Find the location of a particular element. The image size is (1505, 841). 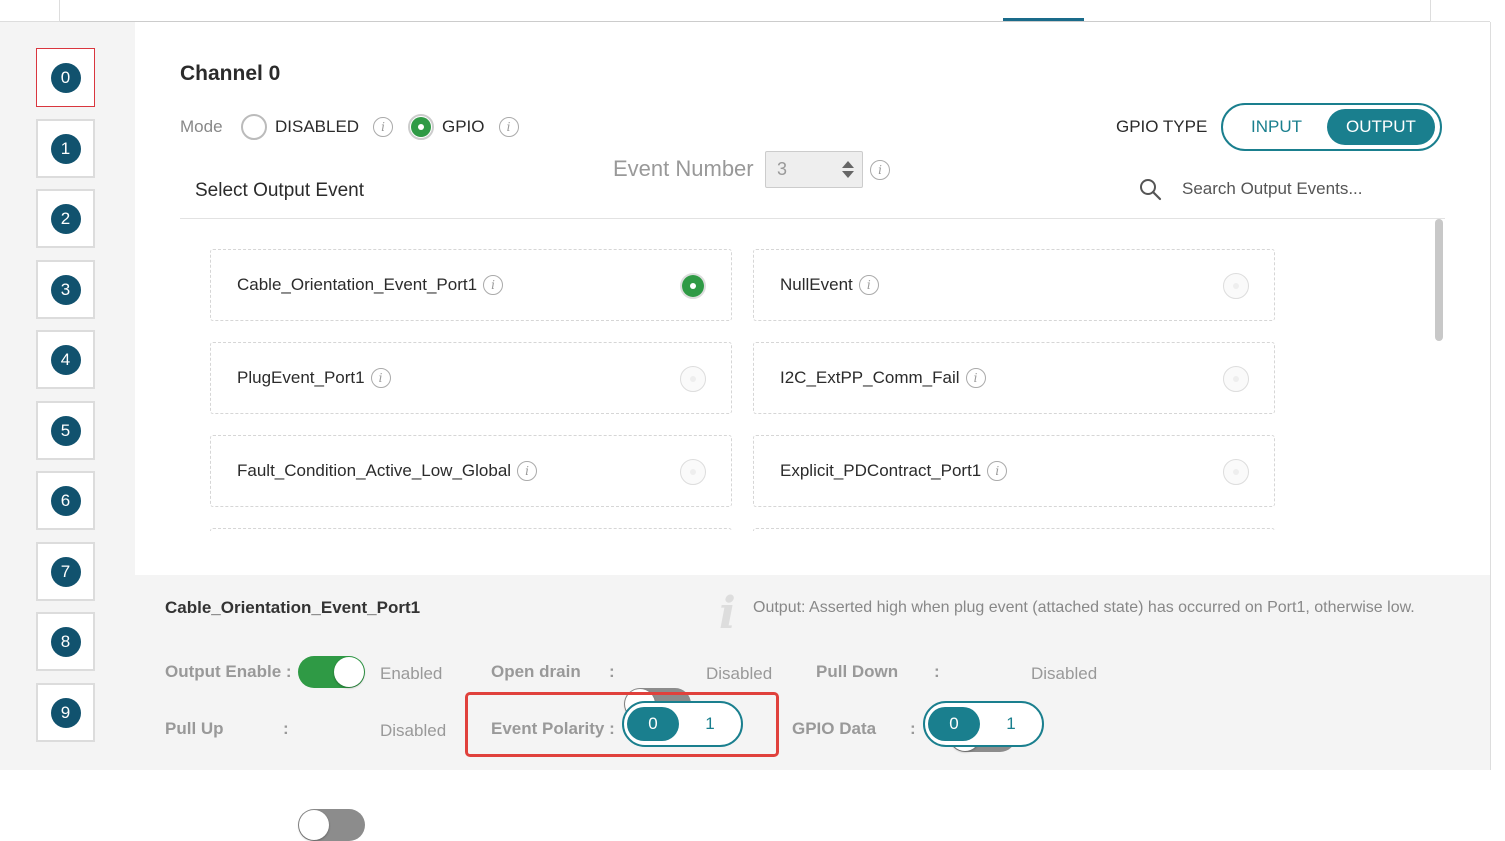

event-list-scrollbar is located at coordinates (1439, 280).